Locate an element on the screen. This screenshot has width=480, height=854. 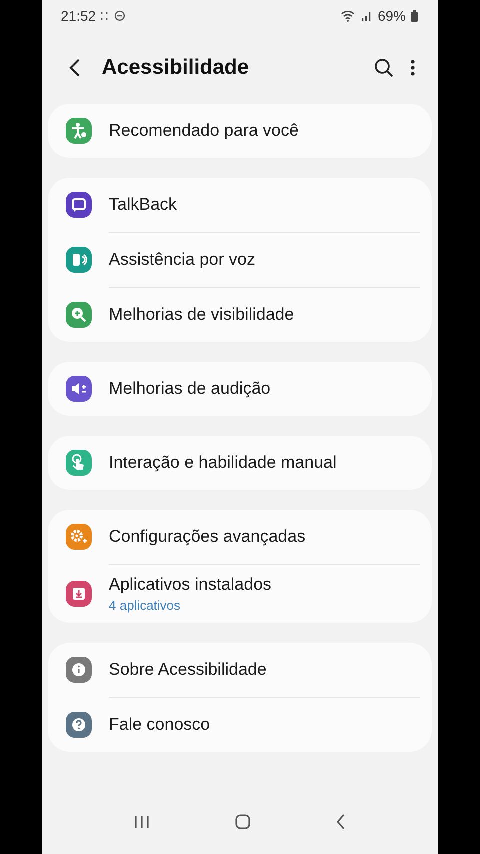
item-title: Melhorias de audição is located at coordinates (190, 389).